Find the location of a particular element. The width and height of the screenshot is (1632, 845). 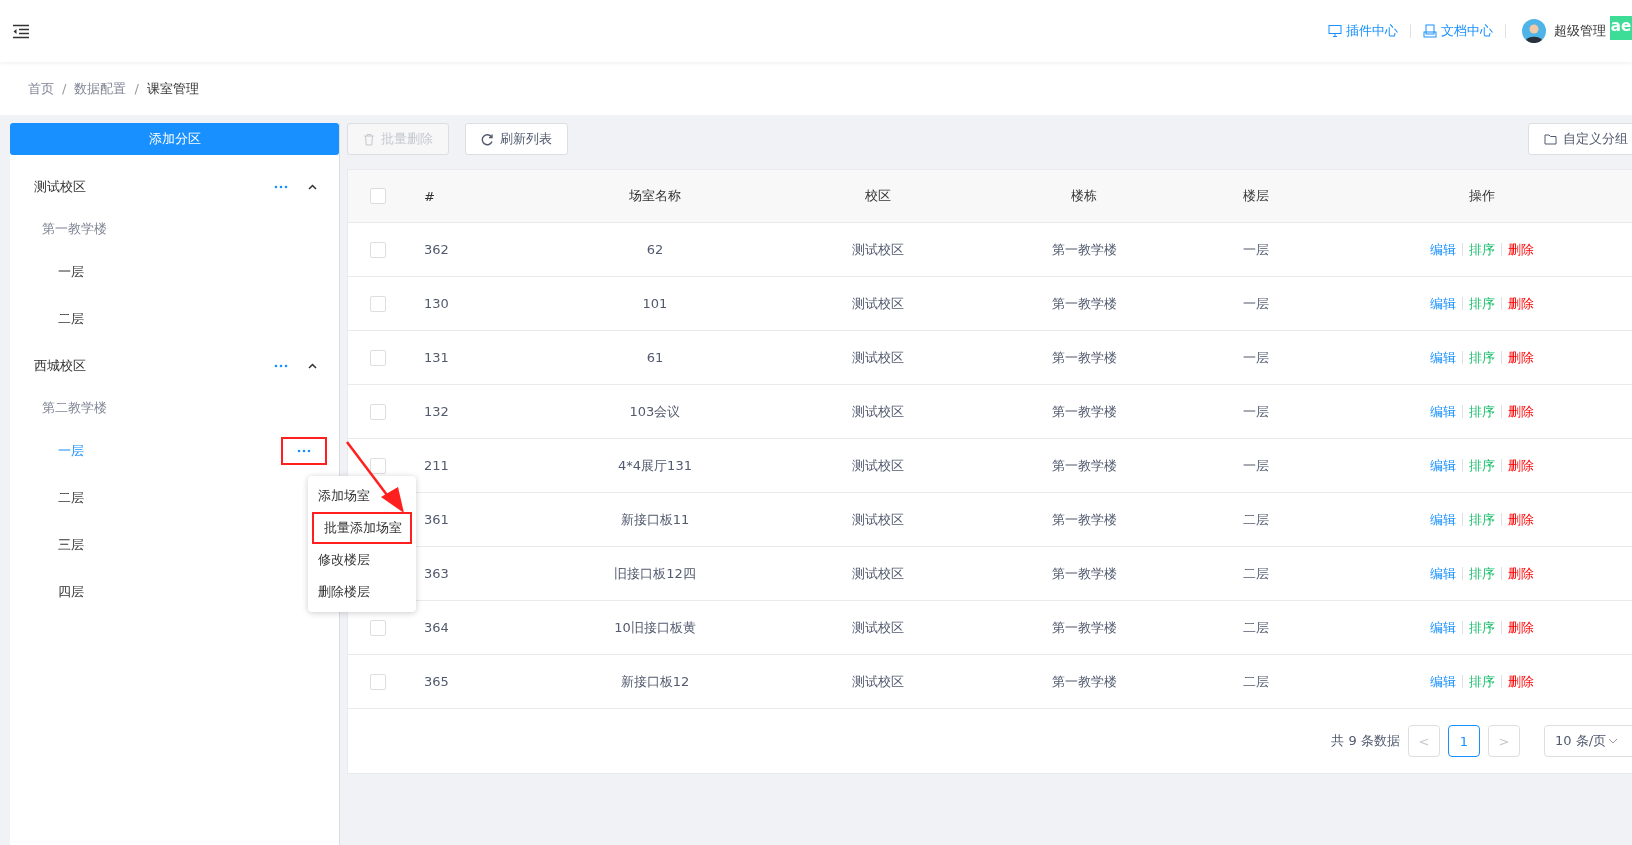

page-size-select: 10 条/页 is located at coordinates (1588, 741).